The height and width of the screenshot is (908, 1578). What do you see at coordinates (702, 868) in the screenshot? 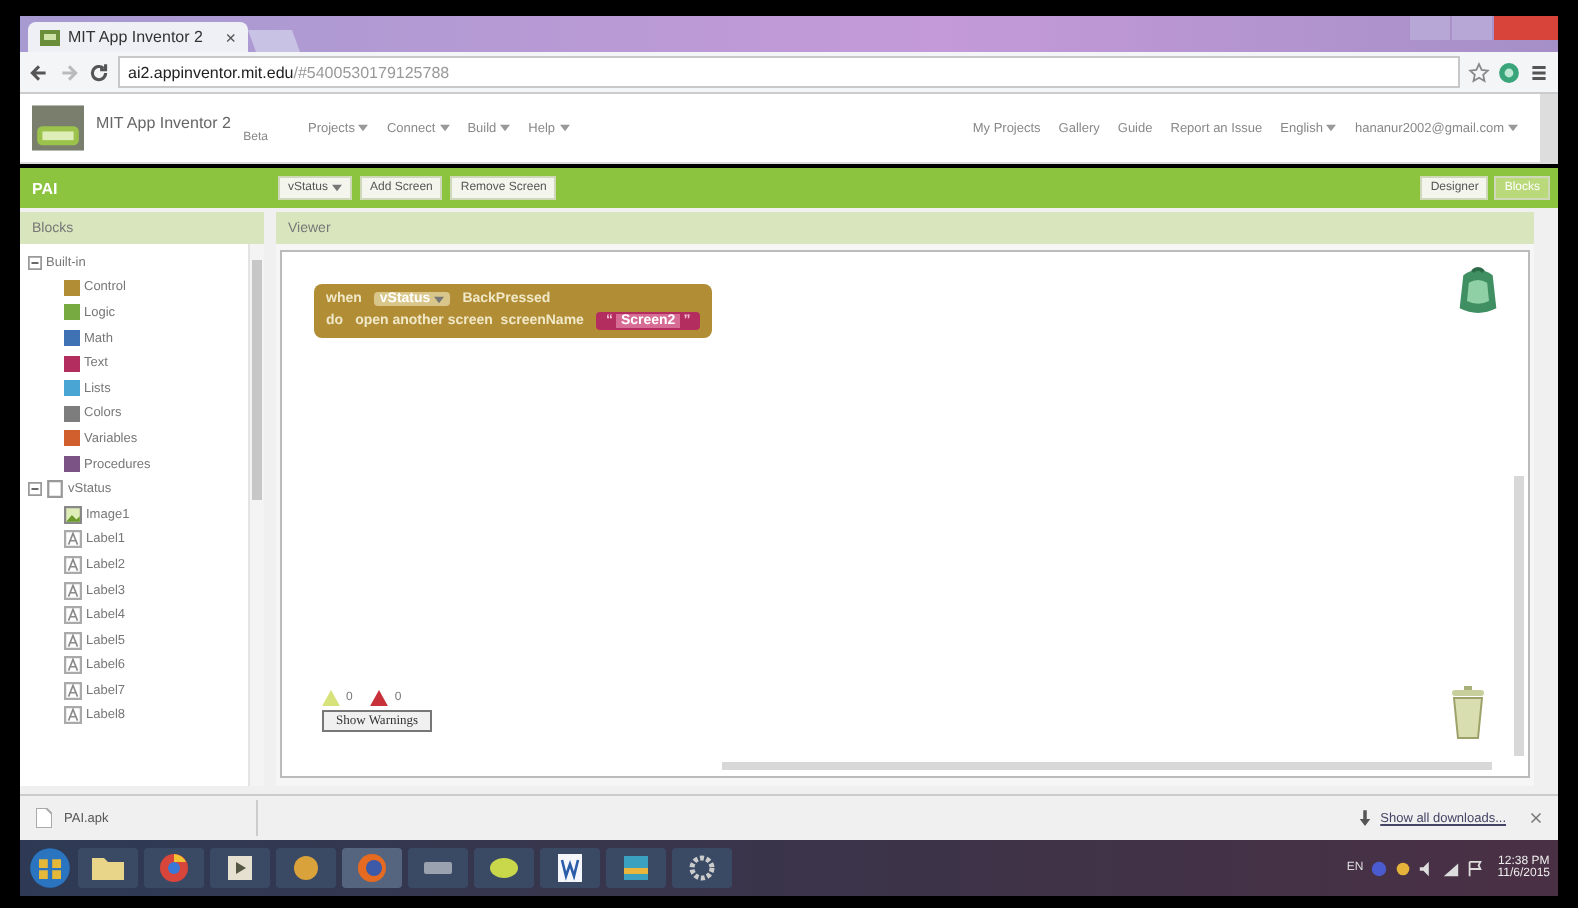
I see `gear-icon` at bounding box center [702, 868].